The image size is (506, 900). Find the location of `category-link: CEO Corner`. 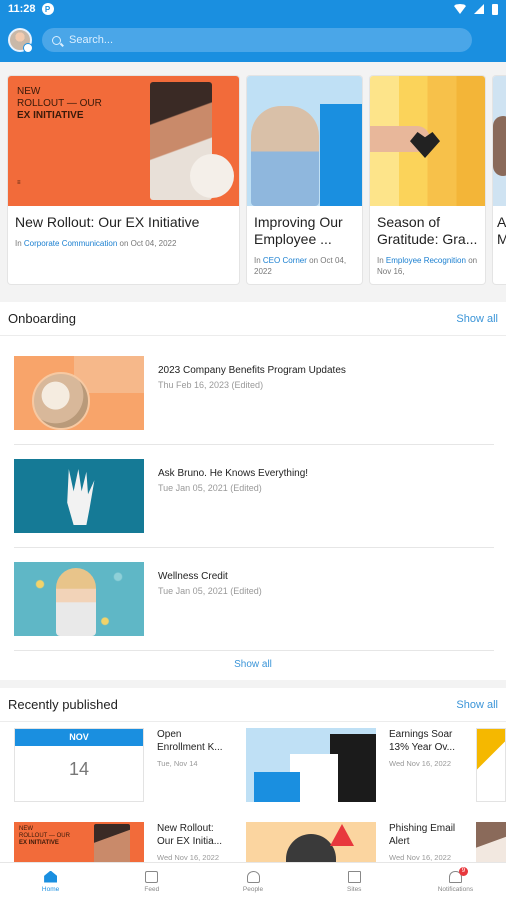

category-link: CEO Corner is located at coordinates (285, 260).